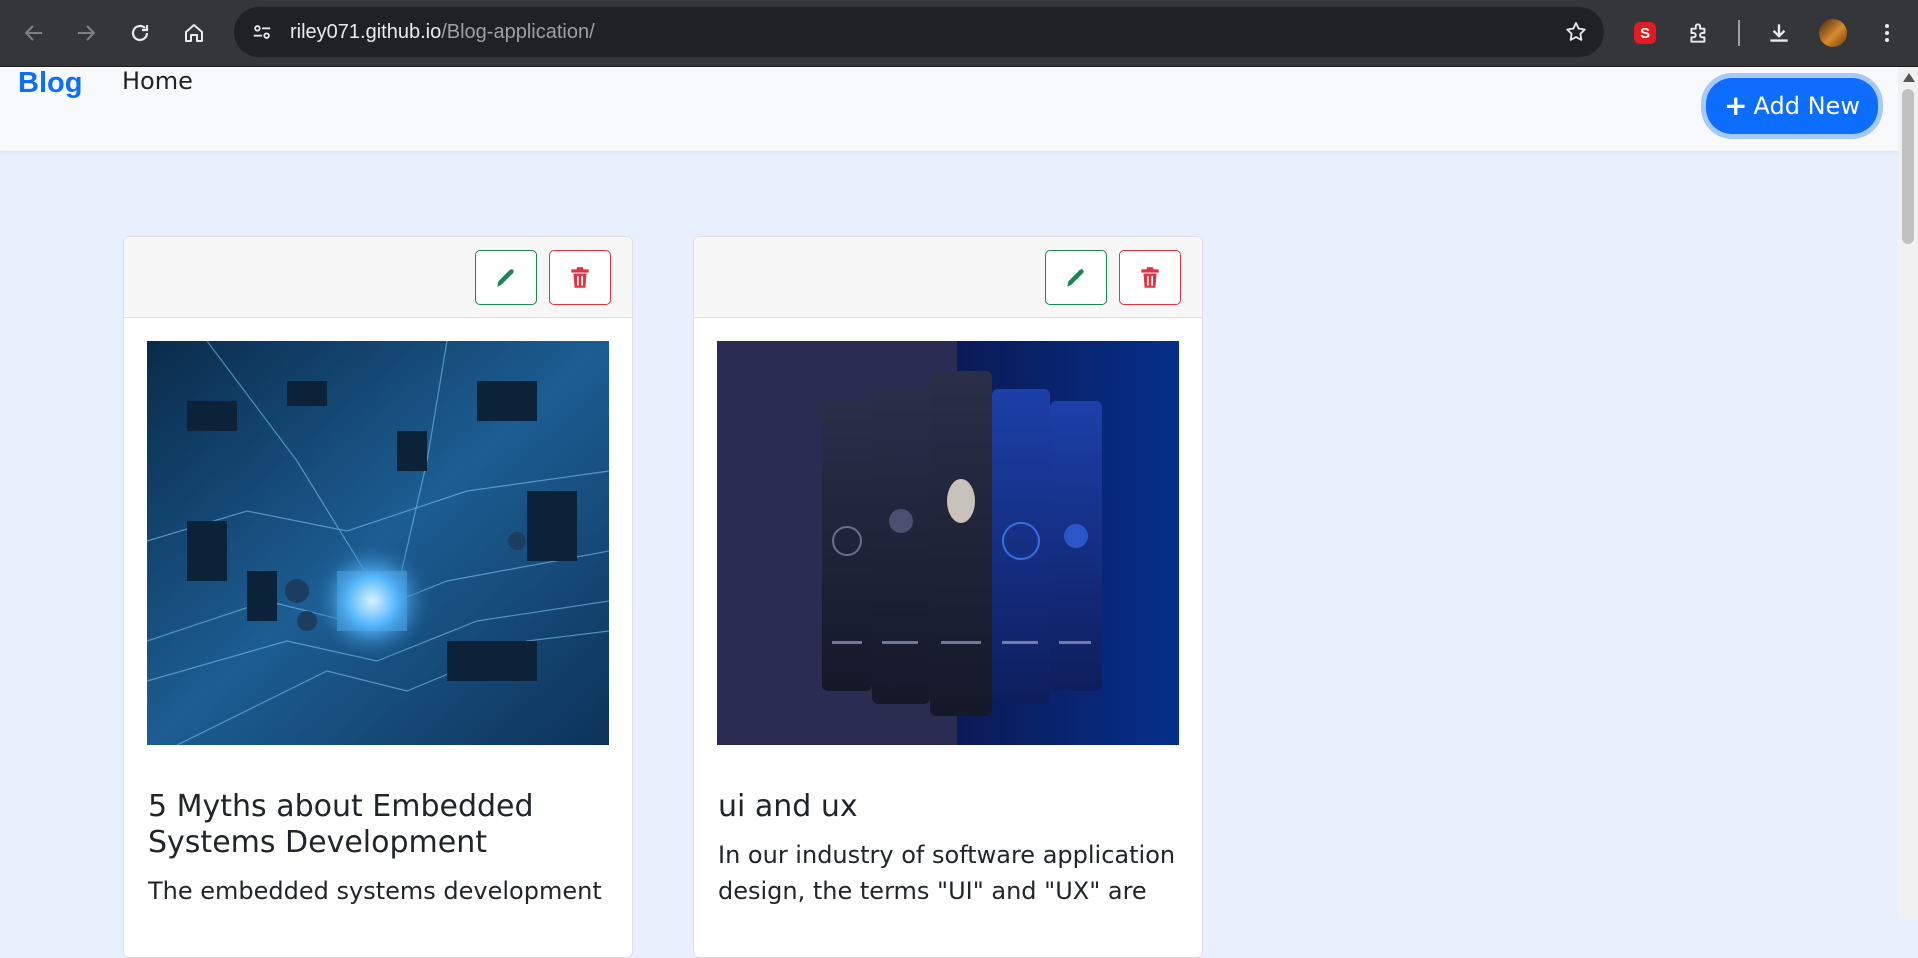 Image resolution: width=1918 pixels, height=958 pixels. I want to click on site-settings-icon, so click(262, 32).